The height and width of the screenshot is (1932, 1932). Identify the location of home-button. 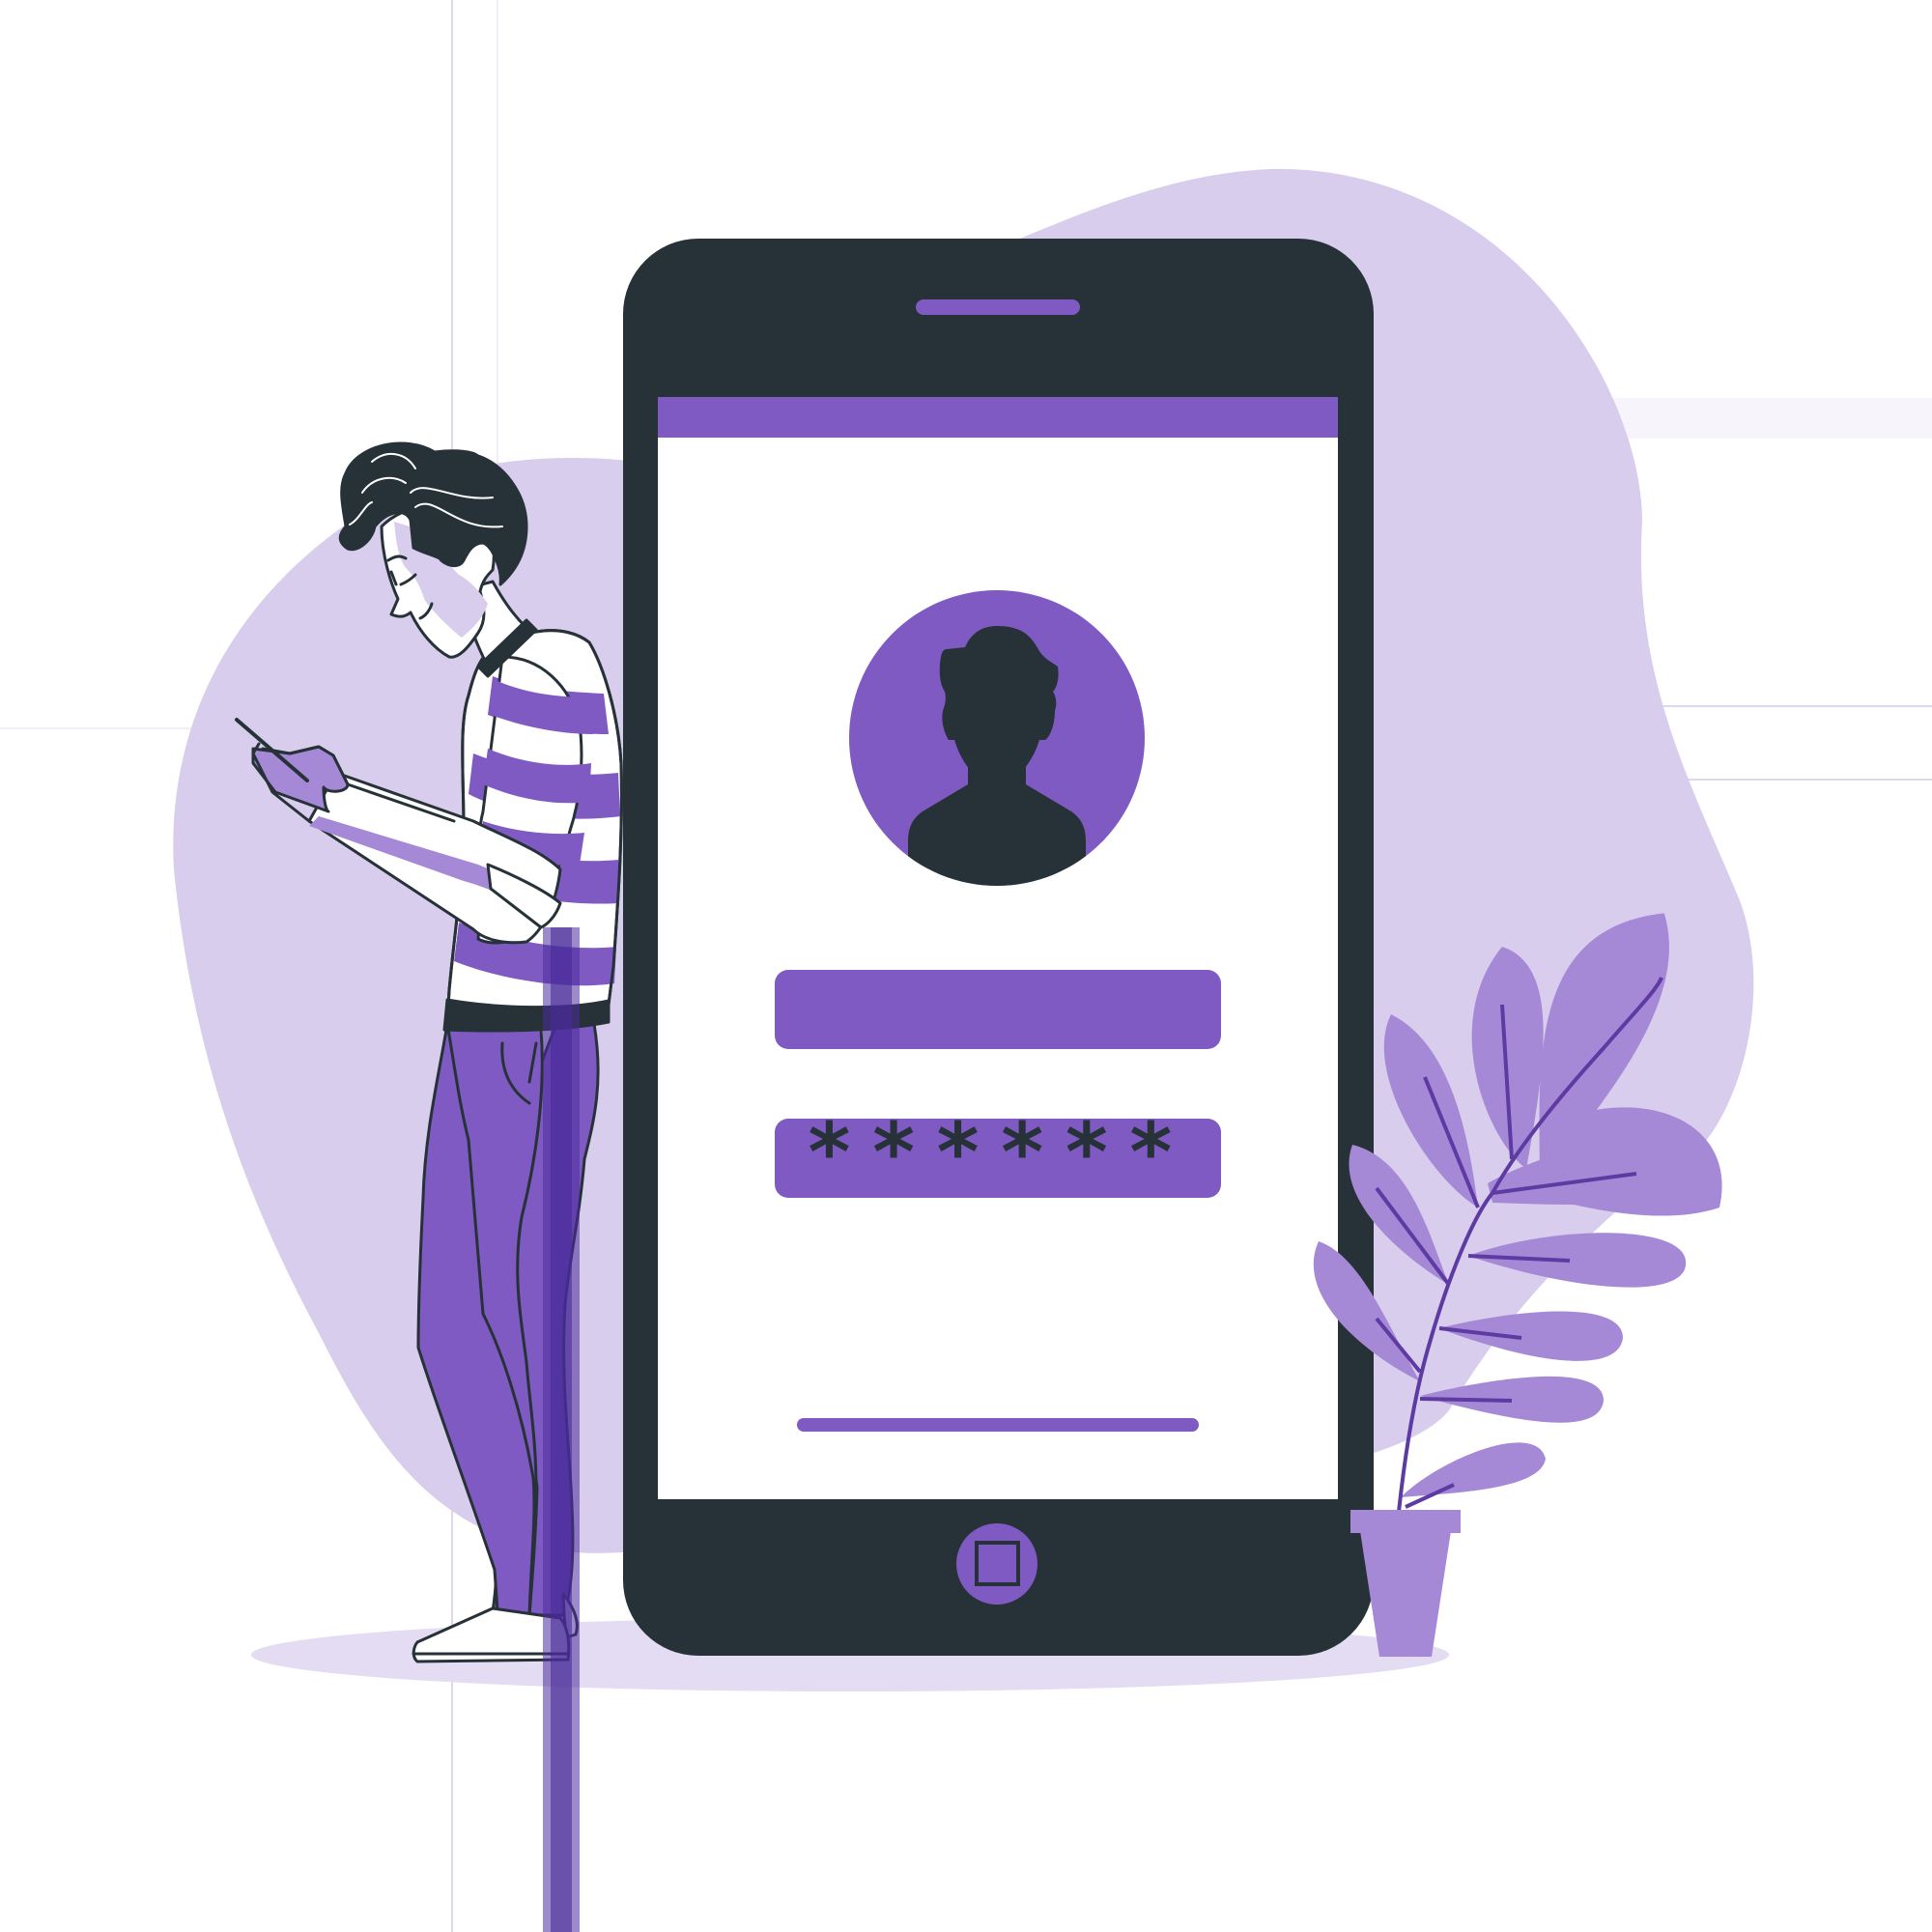
(996, 1564).